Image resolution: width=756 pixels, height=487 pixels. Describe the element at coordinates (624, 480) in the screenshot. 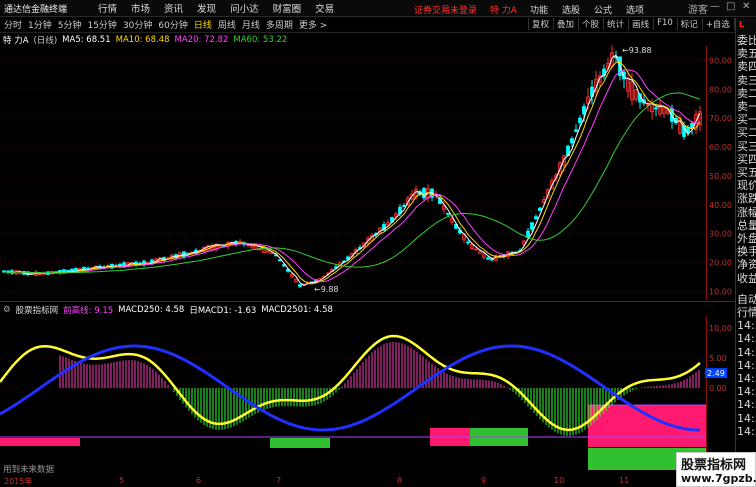

I see `time-label-7: 11` at that location.